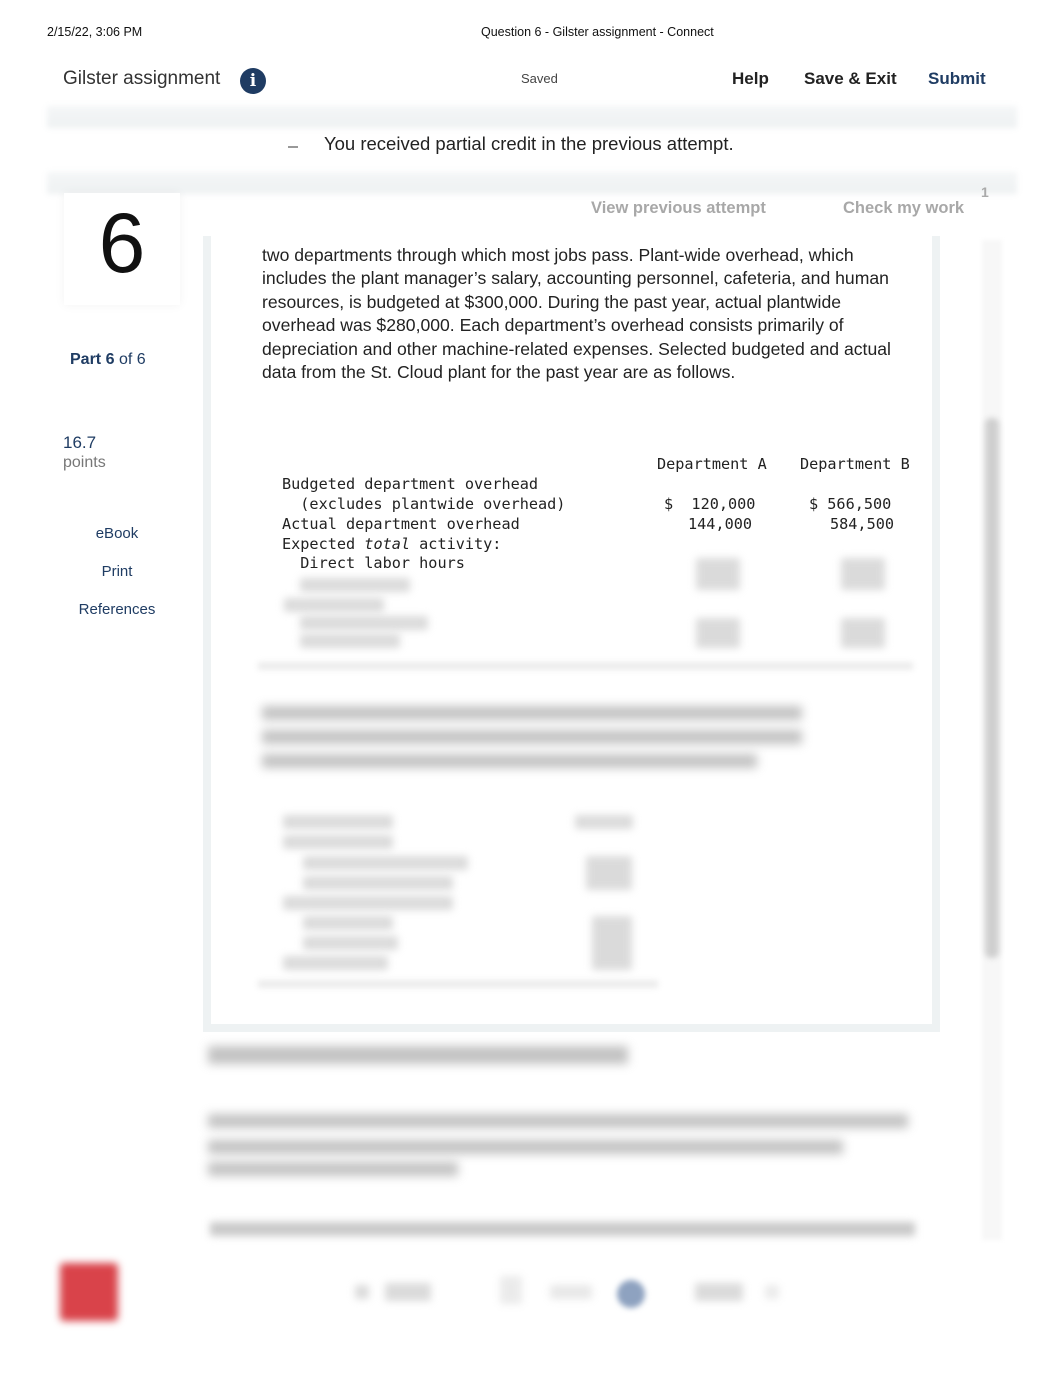 The width and height of the screenshot is (1062, 1377). I want to click on label-emphasis: total, so click(387, 544).